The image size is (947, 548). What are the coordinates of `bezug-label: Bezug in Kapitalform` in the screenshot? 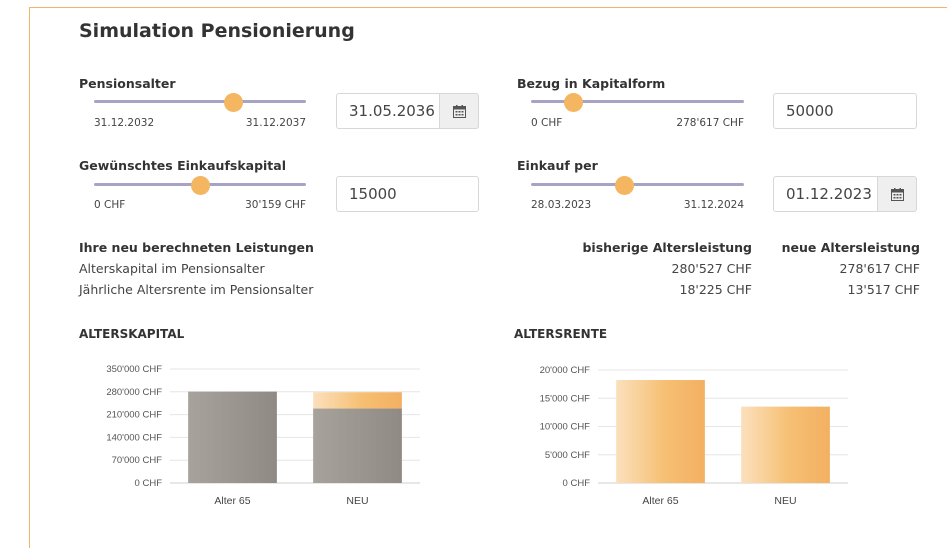 It's located at (591, 83).